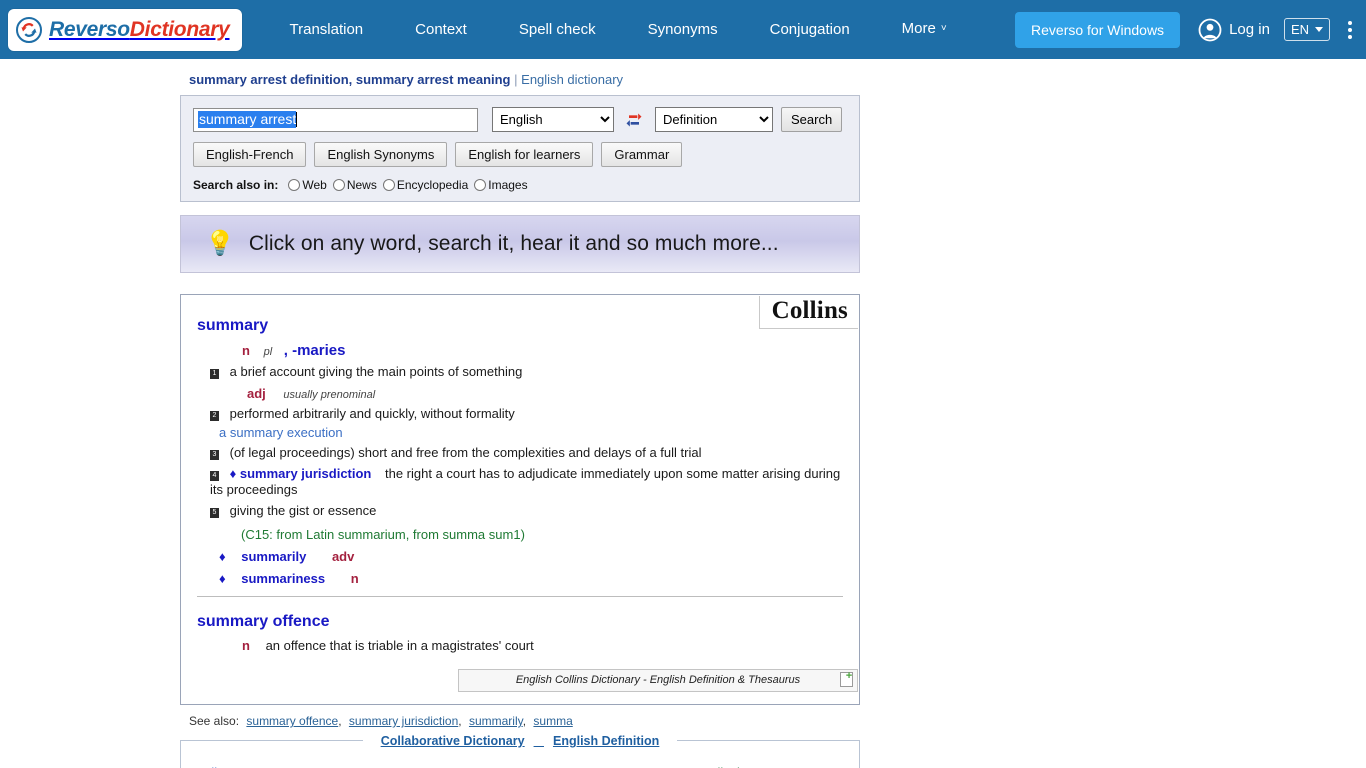 This screenshot has width=1366, height=768. I want to click on search-panel: summary arrest English Definition Search, so click(520, 148).